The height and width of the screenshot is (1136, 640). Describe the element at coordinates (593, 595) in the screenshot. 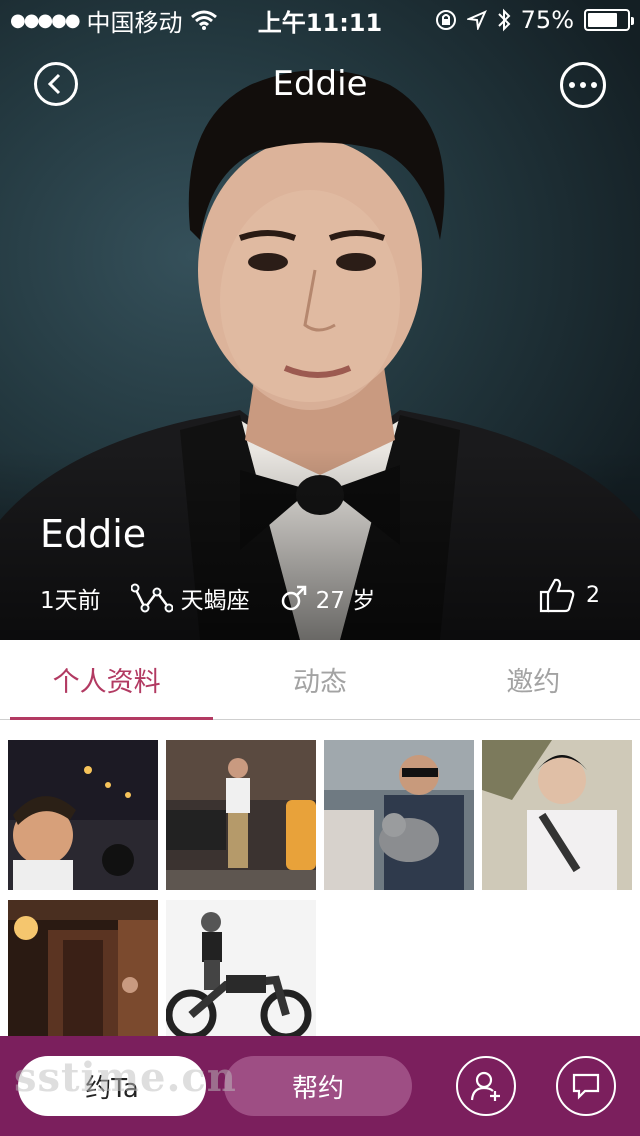

I see `like-count: 2` at that location.